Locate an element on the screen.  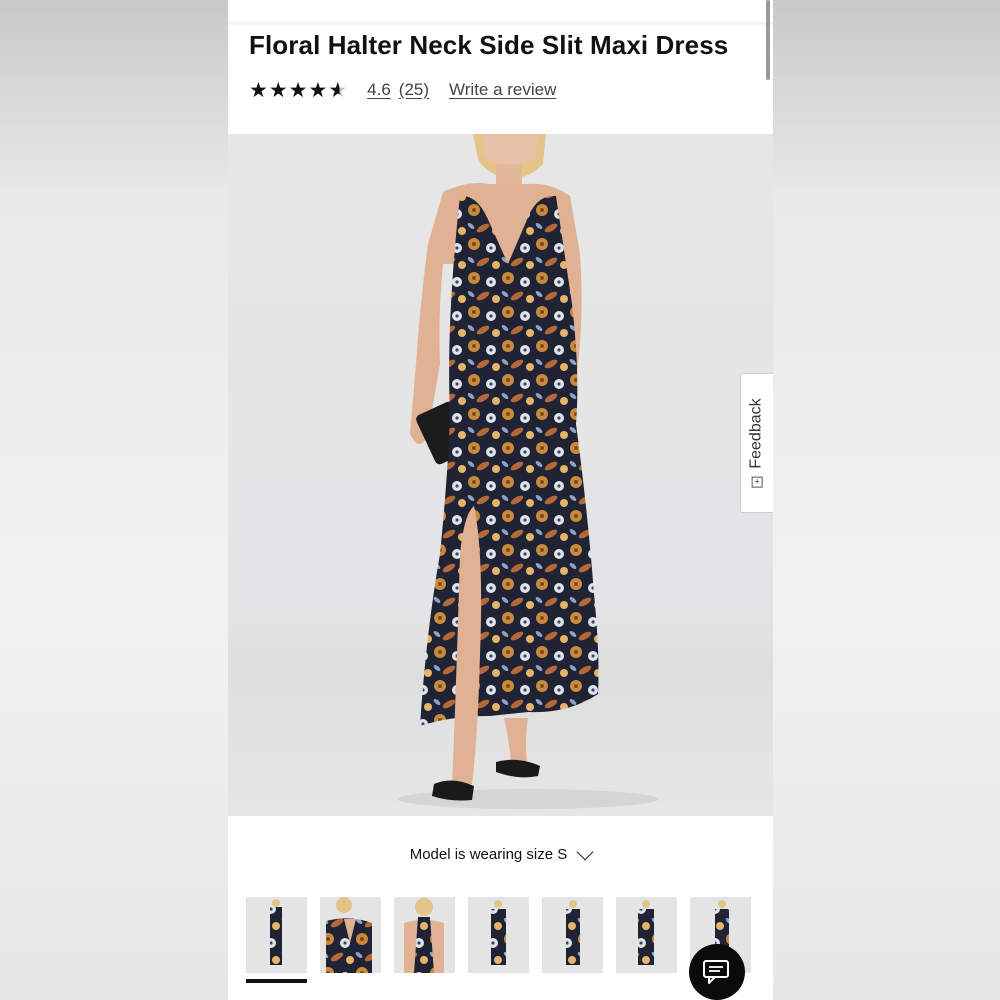
chat-button is located at coordinates (717, 972).